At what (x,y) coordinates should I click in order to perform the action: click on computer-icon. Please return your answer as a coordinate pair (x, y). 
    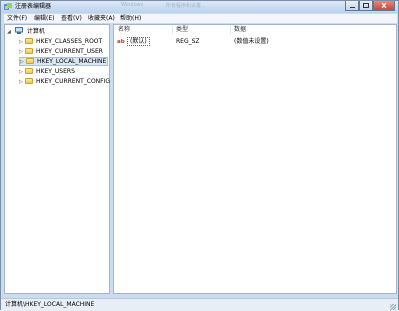
    Looking at the image, I should click on (18, 30).